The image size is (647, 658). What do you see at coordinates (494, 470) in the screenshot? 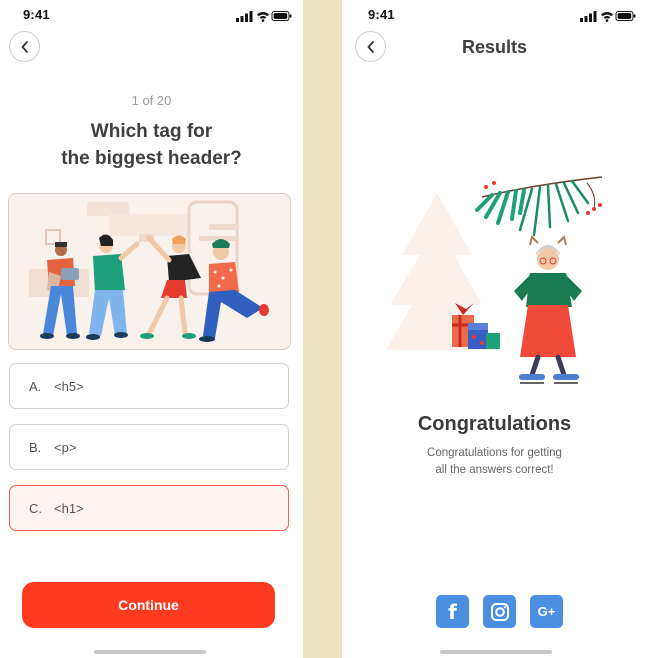
I see `message-line-2: all the answers correct!` at bounding box center [494, 470].